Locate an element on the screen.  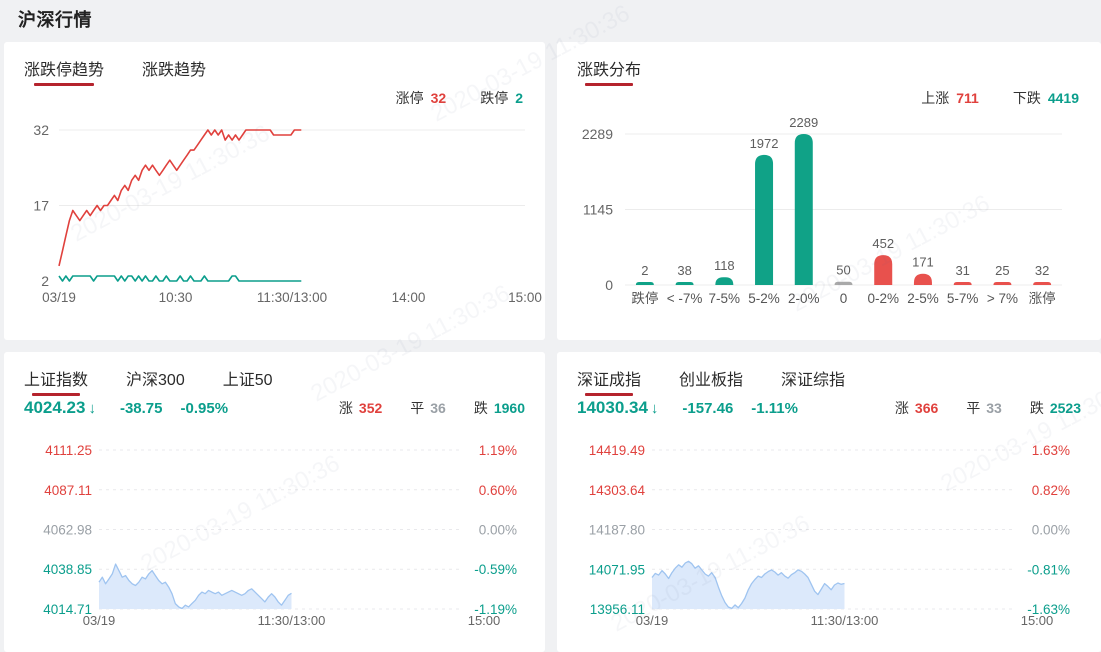
tab-label: 沪深300 is located at coordinates (155, 380).